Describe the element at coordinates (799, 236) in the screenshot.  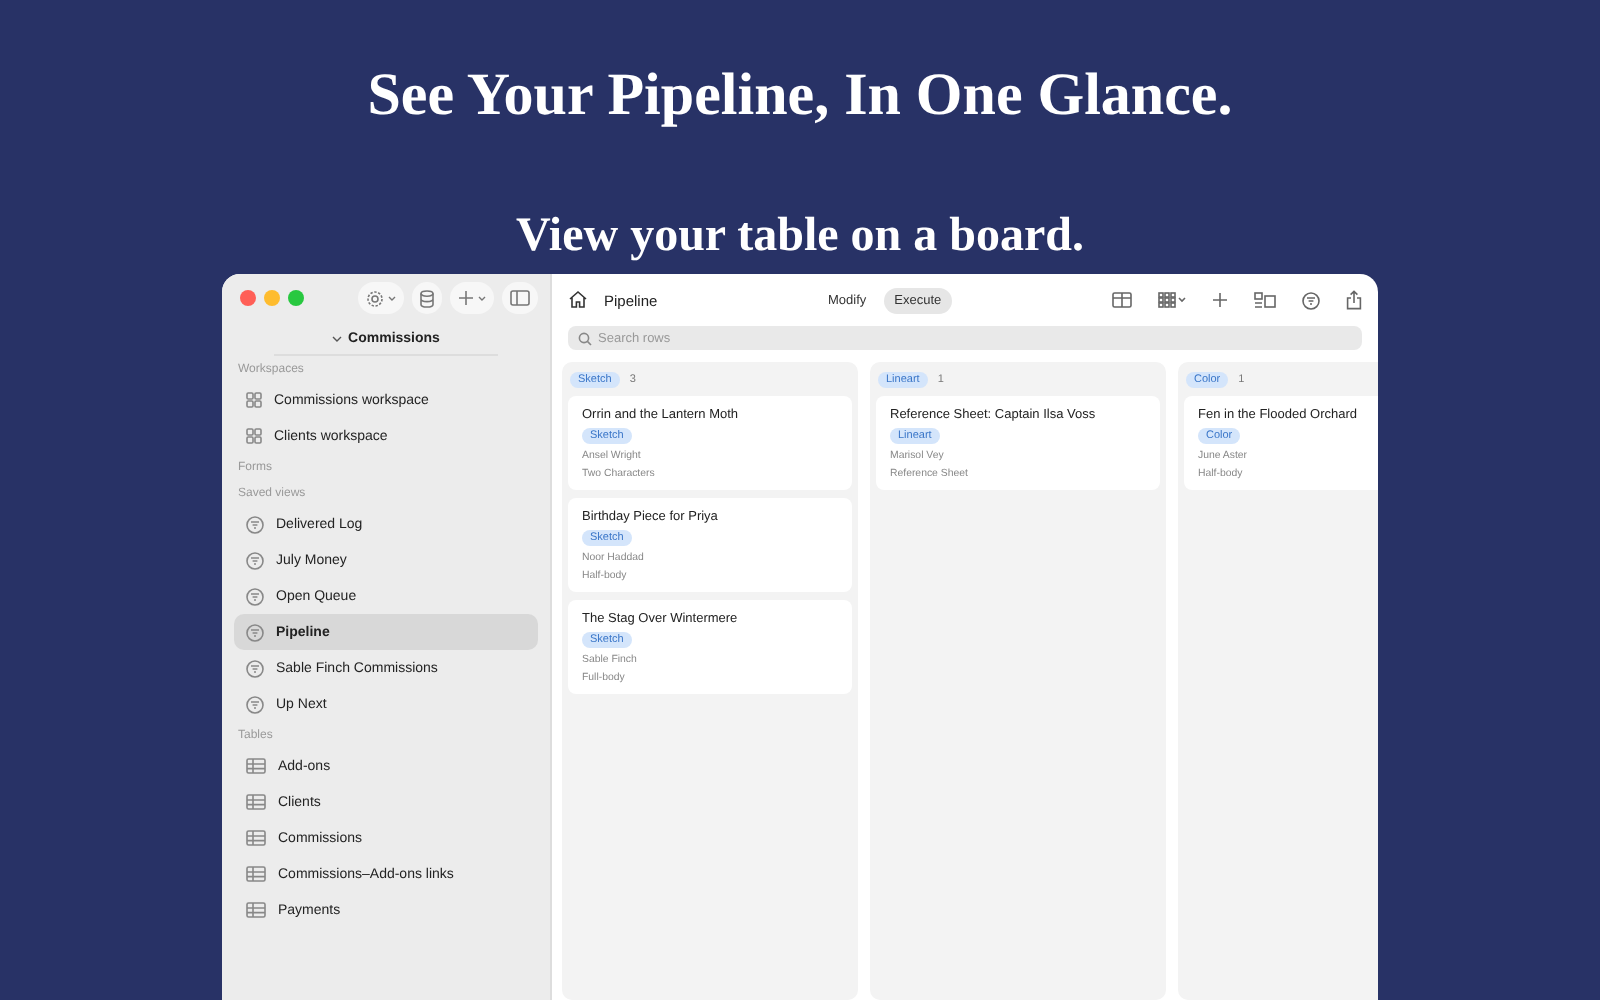
I see `hero-subtitle: View your table on a board.` at that location.